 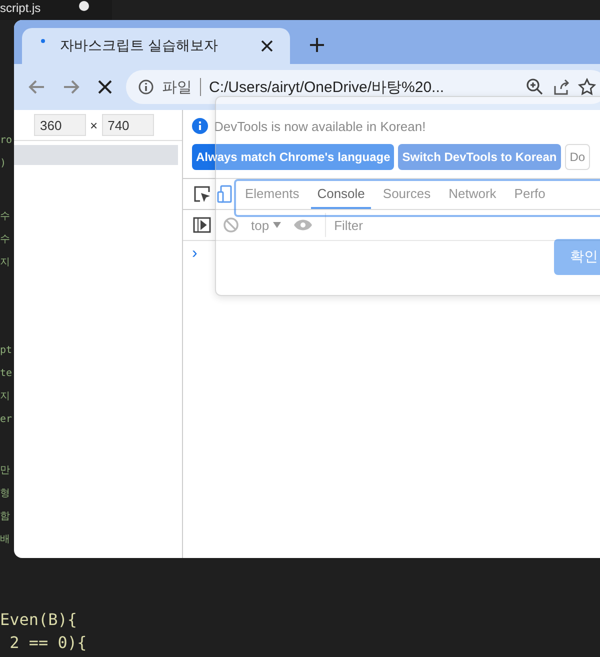 What do you see at coordinates (479, 157) in the screenshot?
I see `notice-button: Switch DevTools to Korean` at bounding box center [479, 157].